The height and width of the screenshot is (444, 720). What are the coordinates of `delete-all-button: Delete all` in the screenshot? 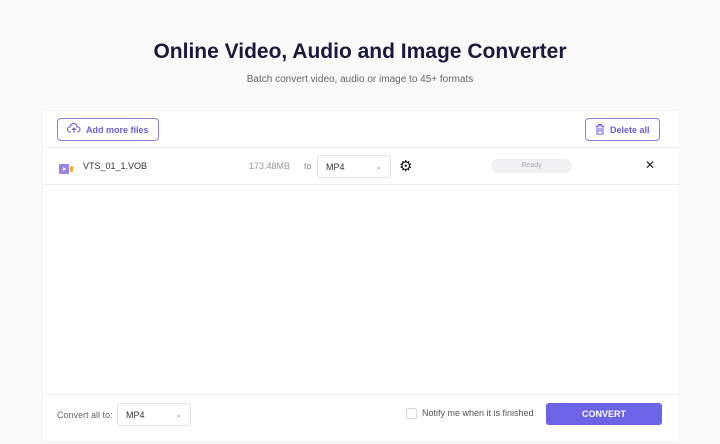 It's located at (622, 129).